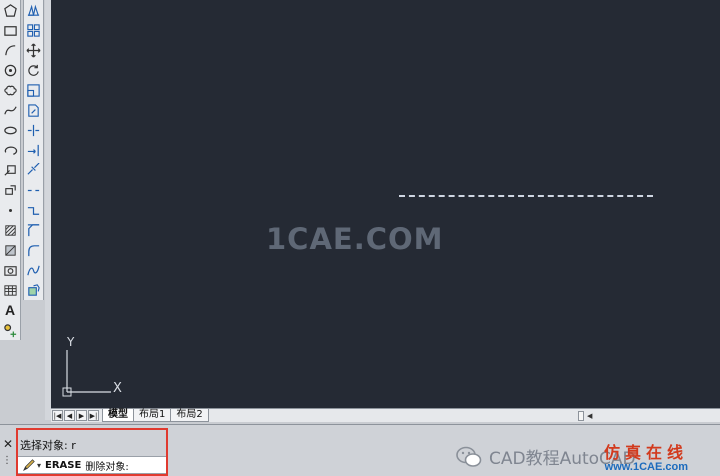  I want to click on break-icon, so click(34, 190).